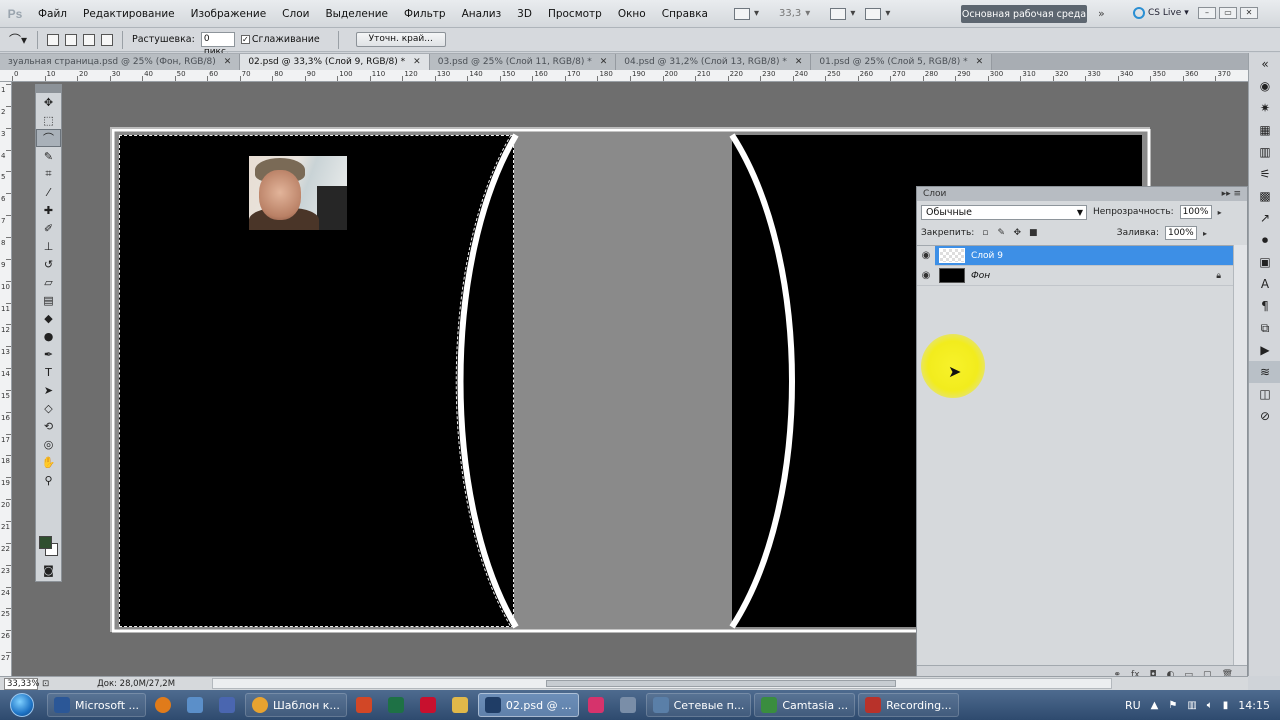  Describe the element at coordinates (45, 542) in the screenshot. I see `foreground-color-swatch` at that location.